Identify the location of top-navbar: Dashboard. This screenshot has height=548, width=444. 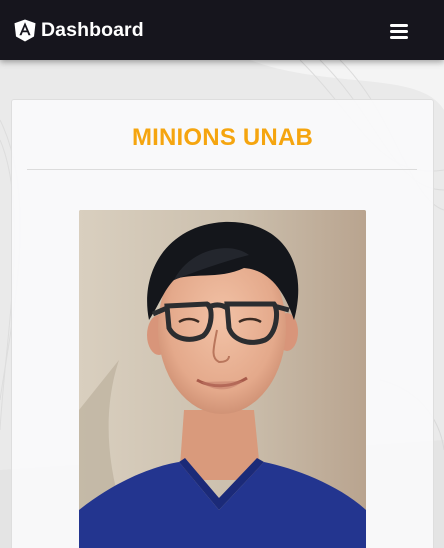
(222, 30).